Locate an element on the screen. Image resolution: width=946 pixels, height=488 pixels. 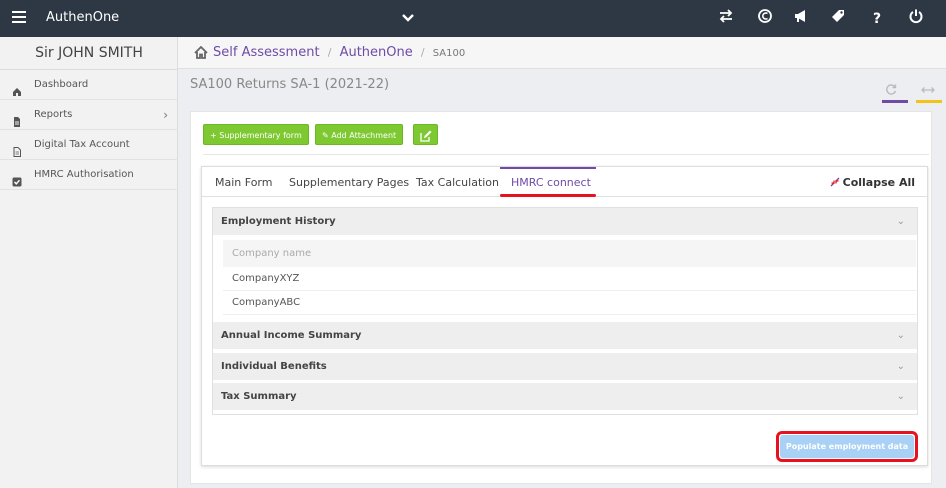
help-icon: ? is located at coordinates (877, 19).